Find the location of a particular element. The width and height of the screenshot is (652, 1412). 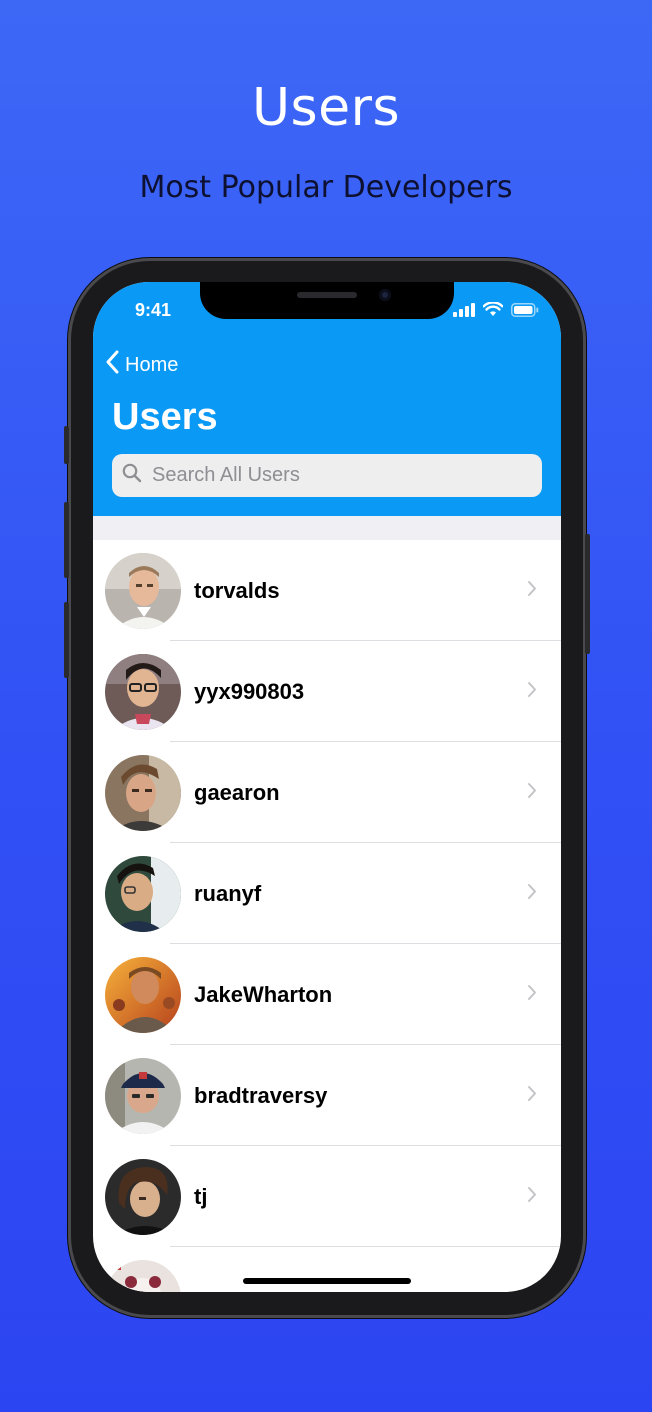

back-button-label: Home is located at coordinates (152, 364).